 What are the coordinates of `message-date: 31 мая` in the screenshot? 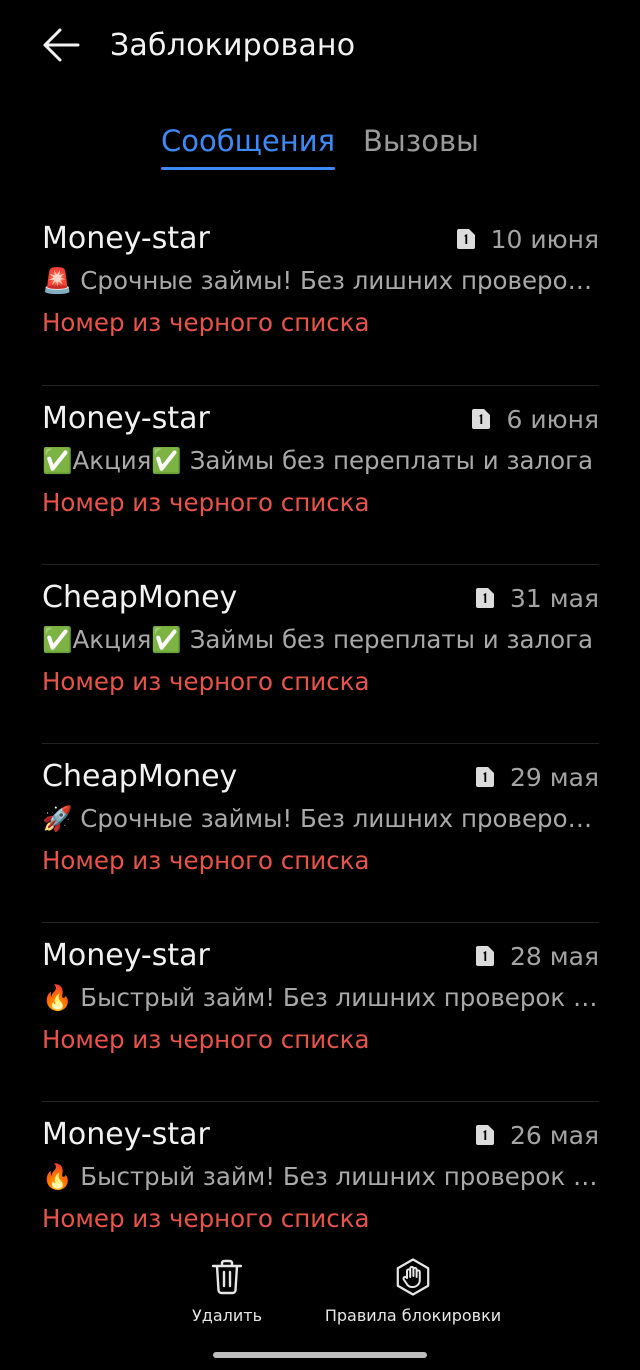 It's located at (554, 598).